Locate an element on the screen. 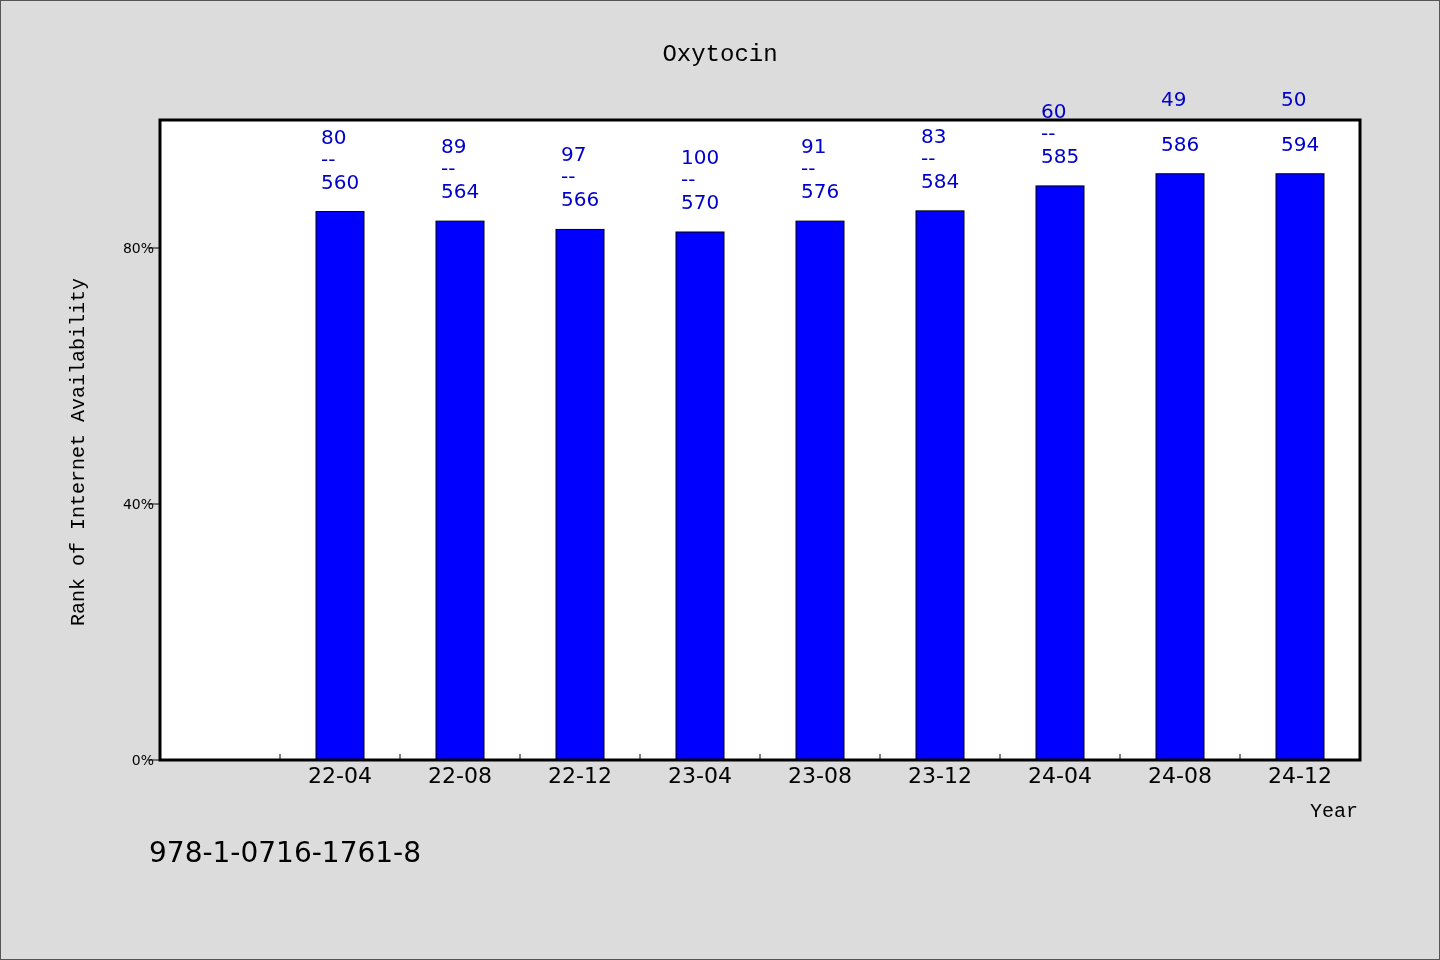 This screenshot has width=1440, height=960. x-tick-label: 23-08 is located at coordinates (820, 775).